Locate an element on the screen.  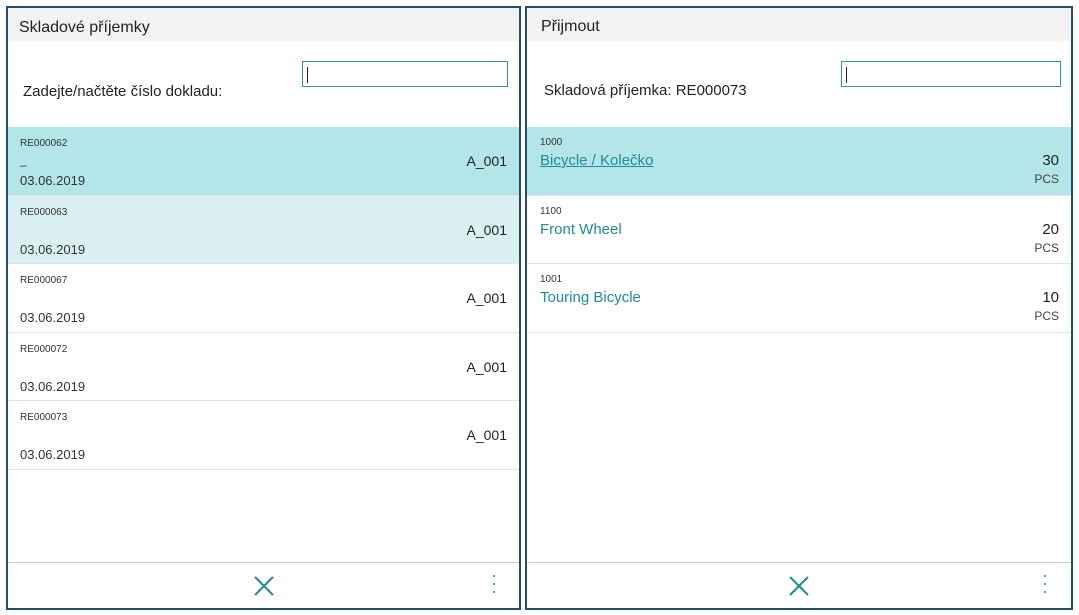
receipt-label: Skladová příjemka: RE000073 is located at coordinates (645, 90).